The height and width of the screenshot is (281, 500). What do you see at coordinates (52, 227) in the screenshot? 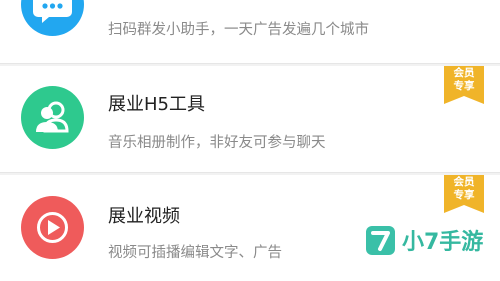
I see `play-icon` at bounding box center [52, 227].